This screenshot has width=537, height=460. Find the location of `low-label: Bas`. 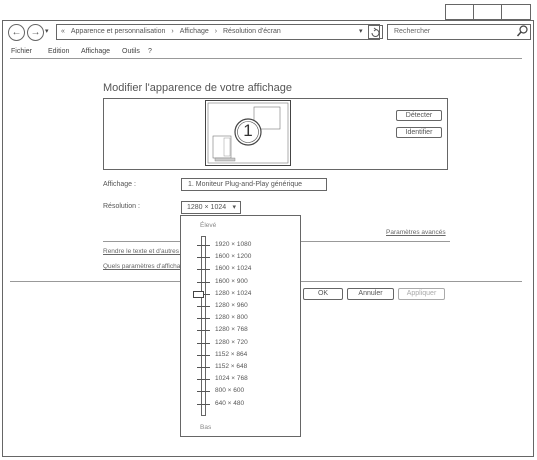

low-label: Bas is located at coordinates (206, 427).